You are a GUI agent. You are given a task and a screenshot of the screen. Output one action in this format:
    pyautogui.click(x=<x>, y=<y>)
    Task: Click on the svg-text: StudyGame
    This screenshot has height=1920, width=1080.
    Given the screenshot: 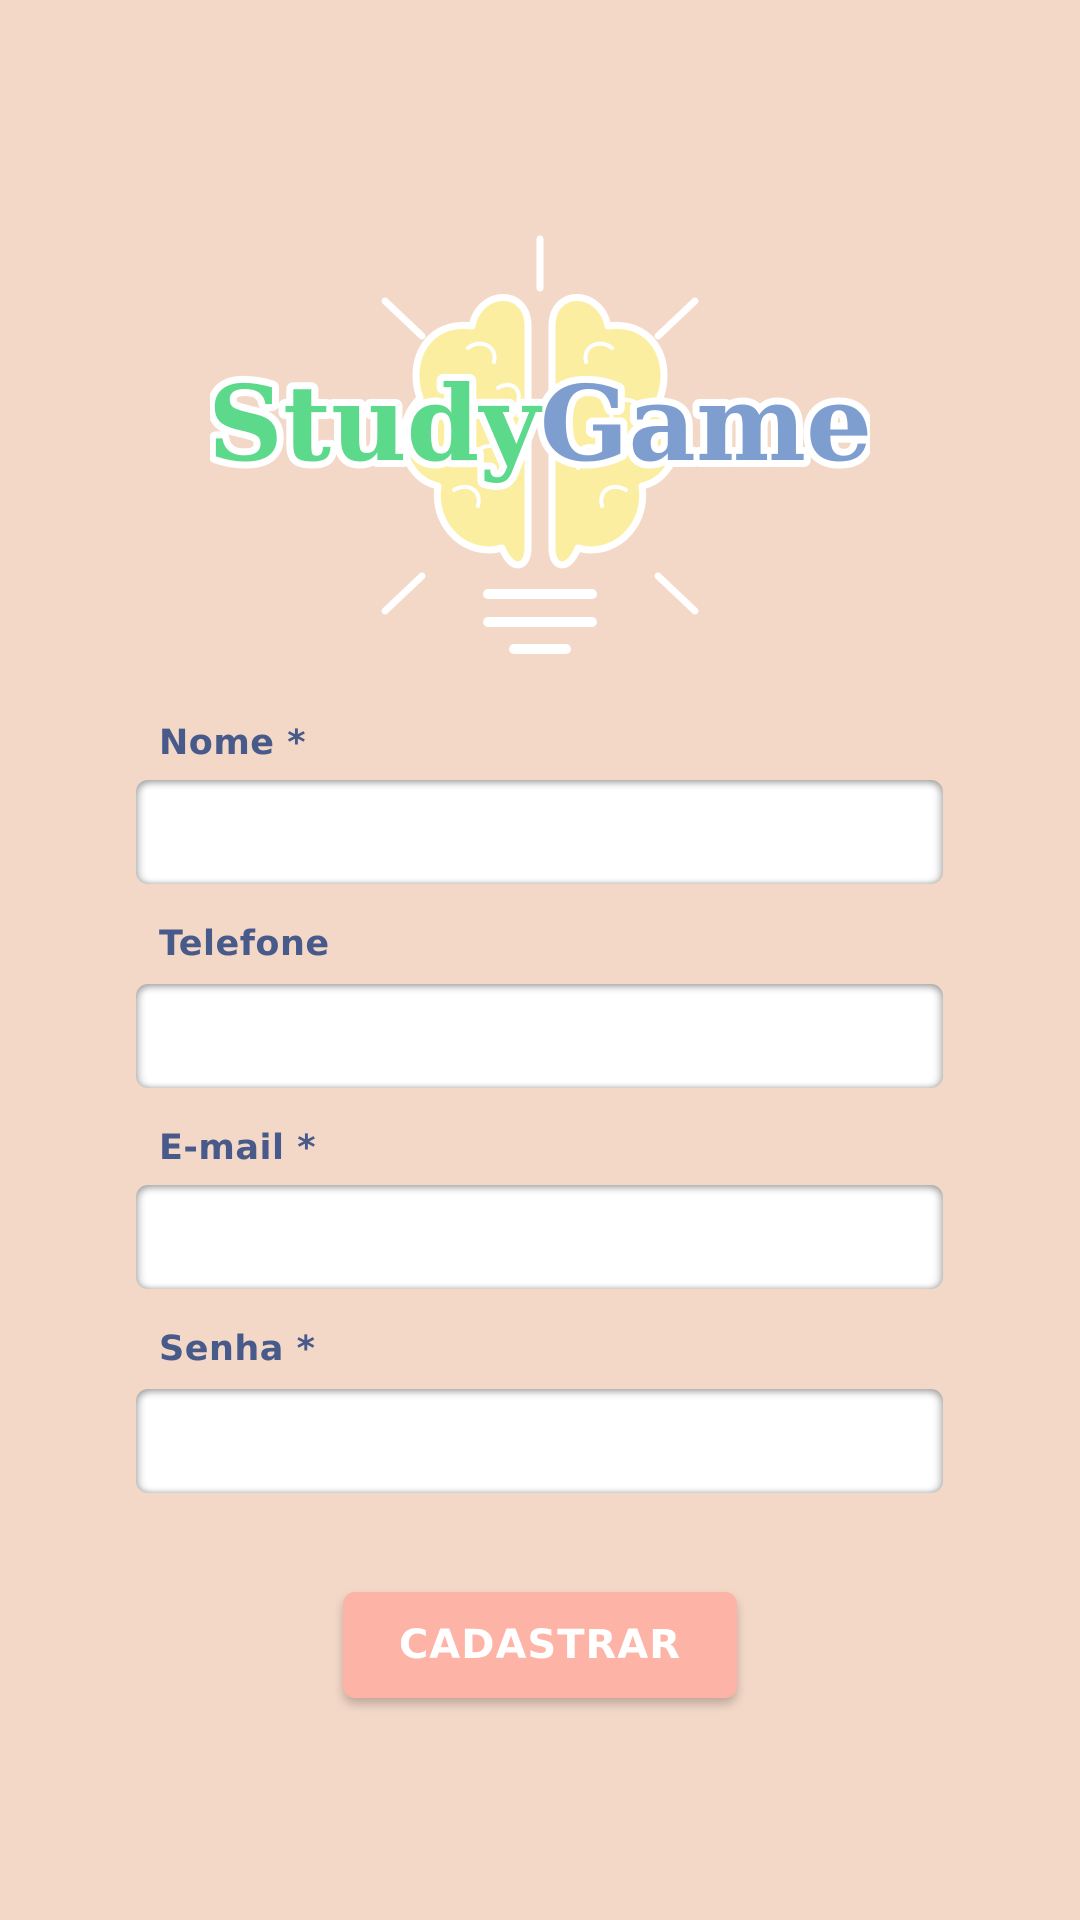 What is the action you would take?
    pyautogui.click(x=540, y=423)
    